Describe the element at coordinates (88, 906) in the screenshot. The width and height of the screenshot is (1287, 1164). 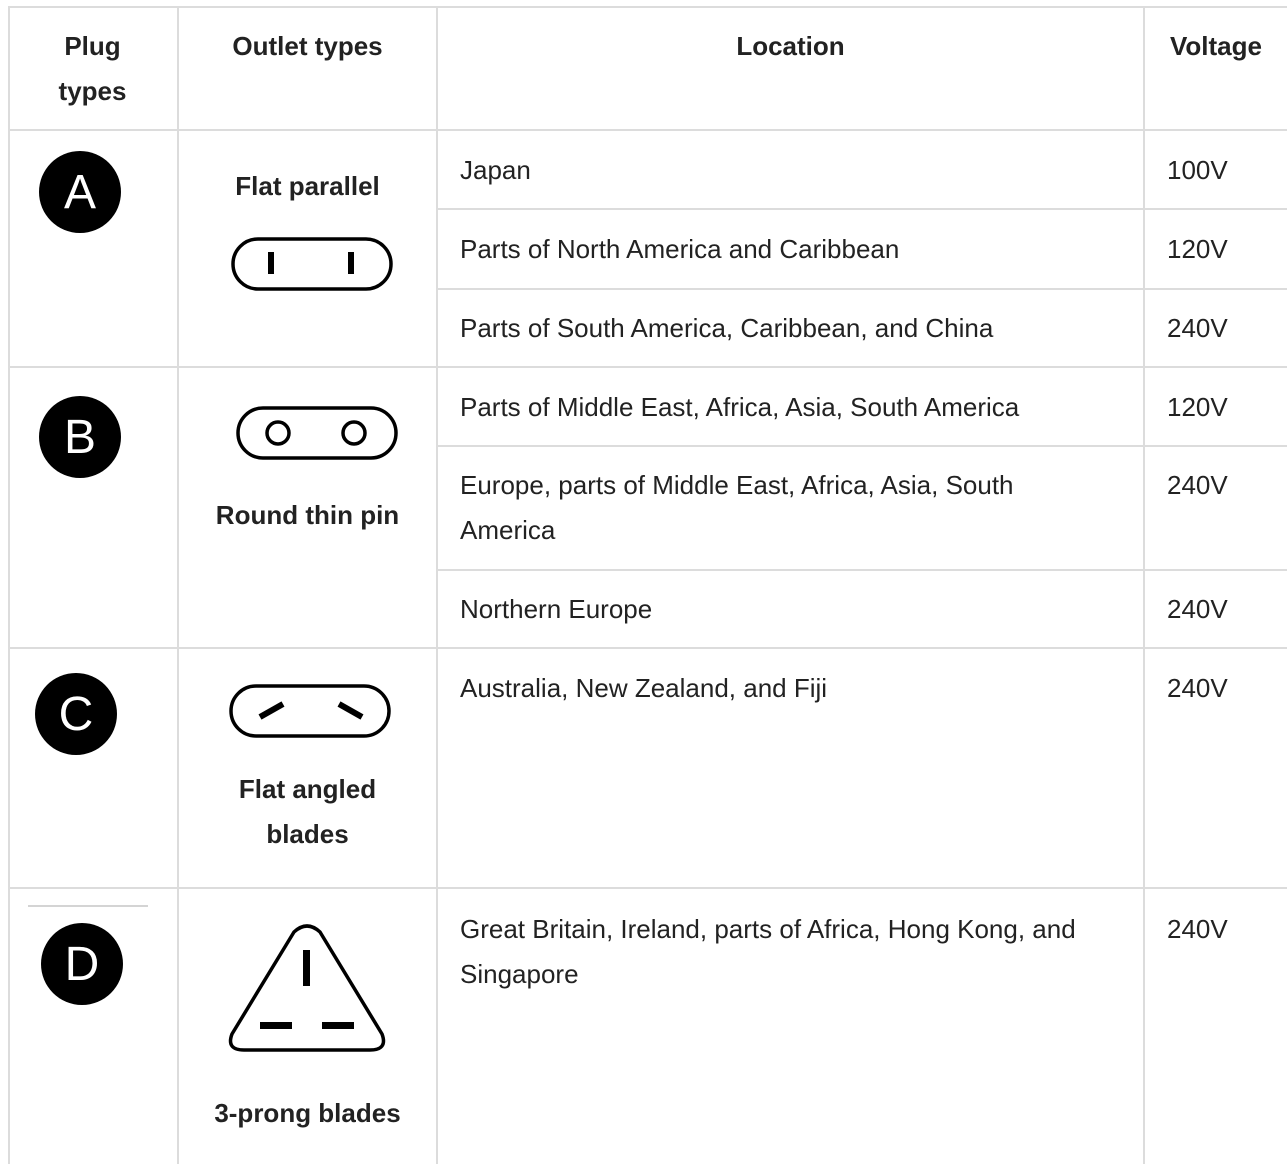
I see `decorative-rule` at that location.